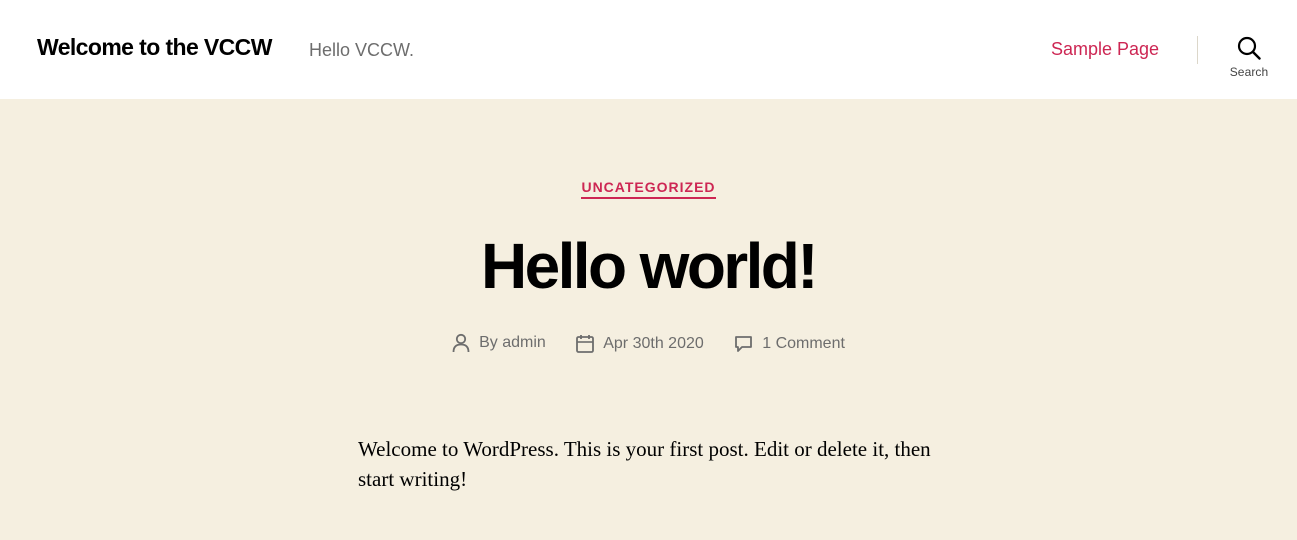 This screenshot has width=1297, height=540. I want to click on entry-categories: UNCATEGORIZED, so click(648, 189).